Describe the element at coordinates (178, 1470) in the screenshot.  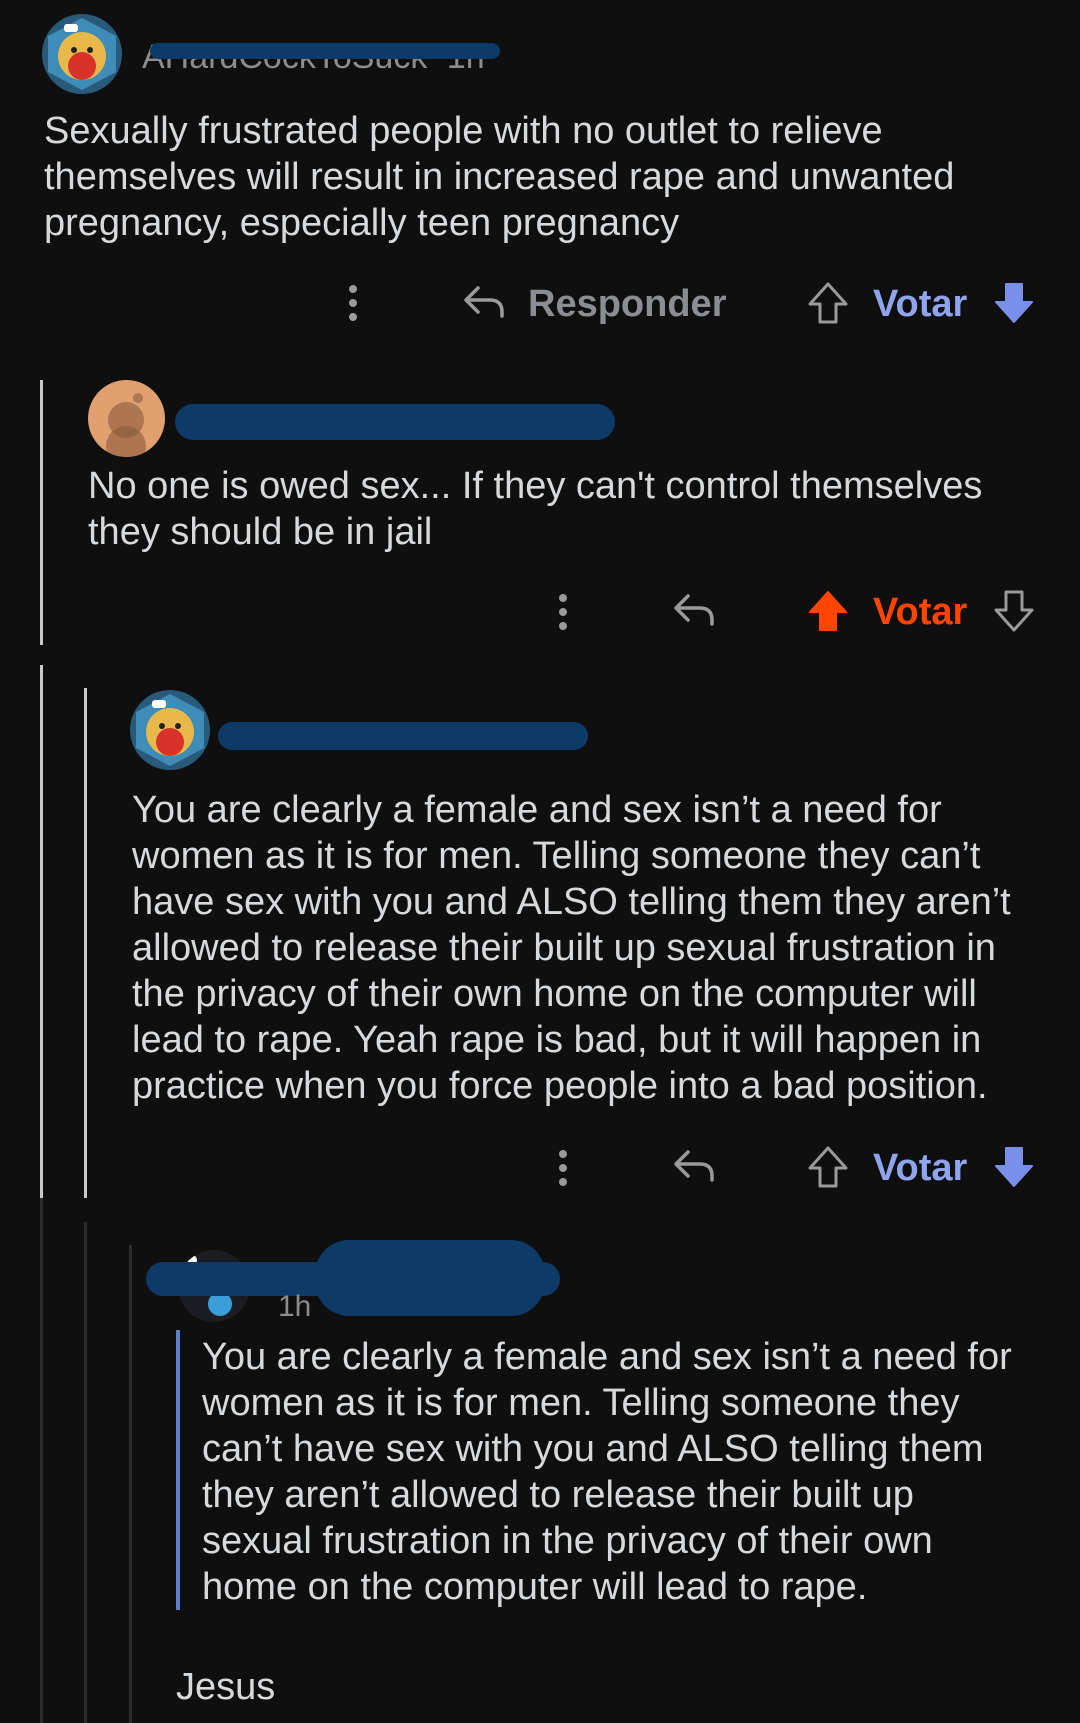
I see `quote-bar` at that location.